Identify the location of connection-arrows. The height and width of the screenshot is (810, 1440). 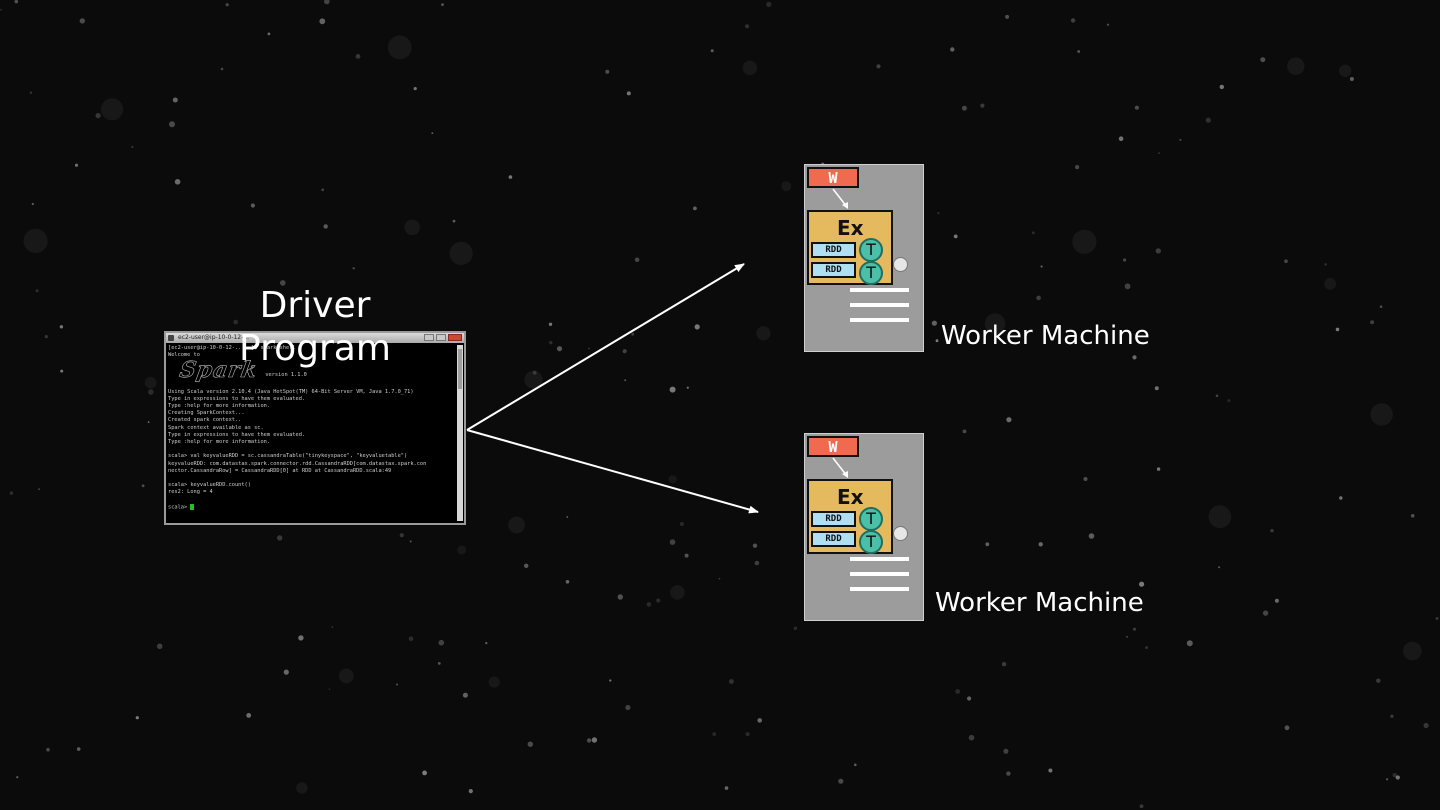
(612, 388).